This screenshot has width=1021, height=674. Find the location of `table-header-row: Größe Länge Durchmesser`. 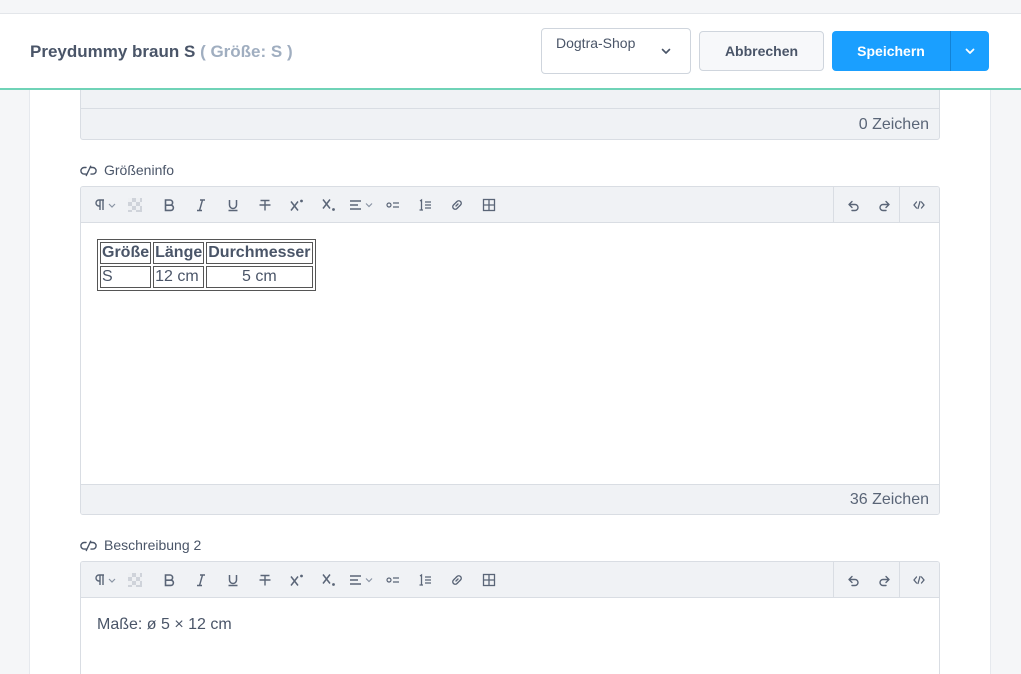

table-header-row: Größe Länge Durchmesser is located at coordinates (206, 253).